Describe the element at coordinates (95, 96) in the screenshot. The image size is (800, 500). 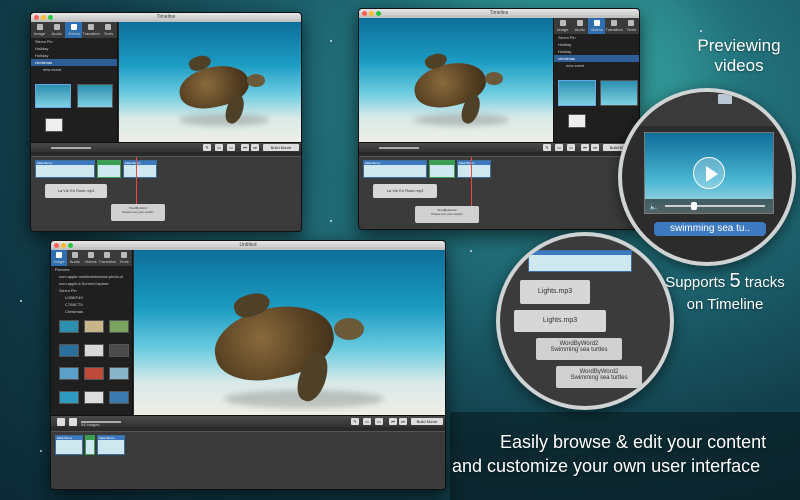
I see `video-thumb` at that location.